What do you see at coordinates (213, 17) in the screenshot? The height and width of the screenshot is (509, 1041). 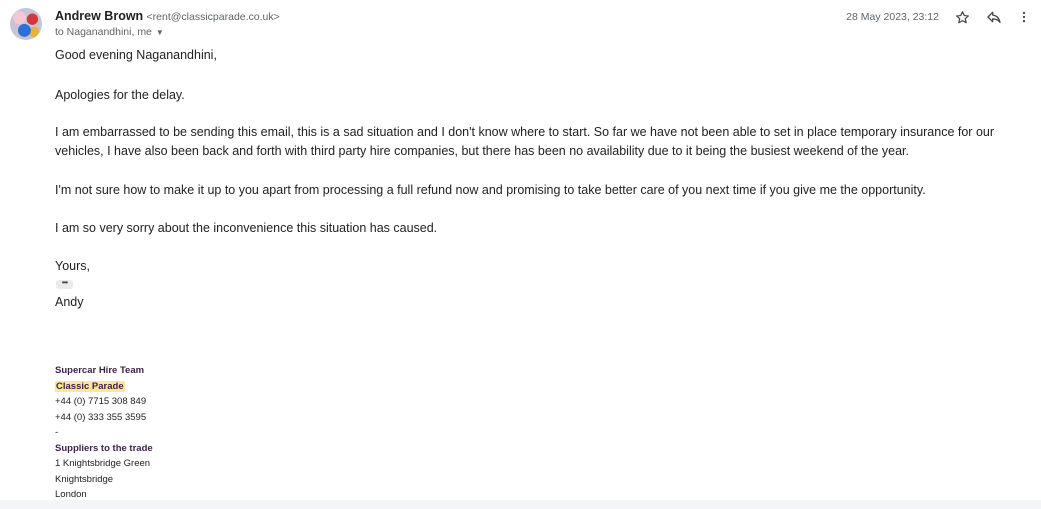 I see `sender-email: <rent@classicparade.co.uk>` at bounding box center [213, 17].